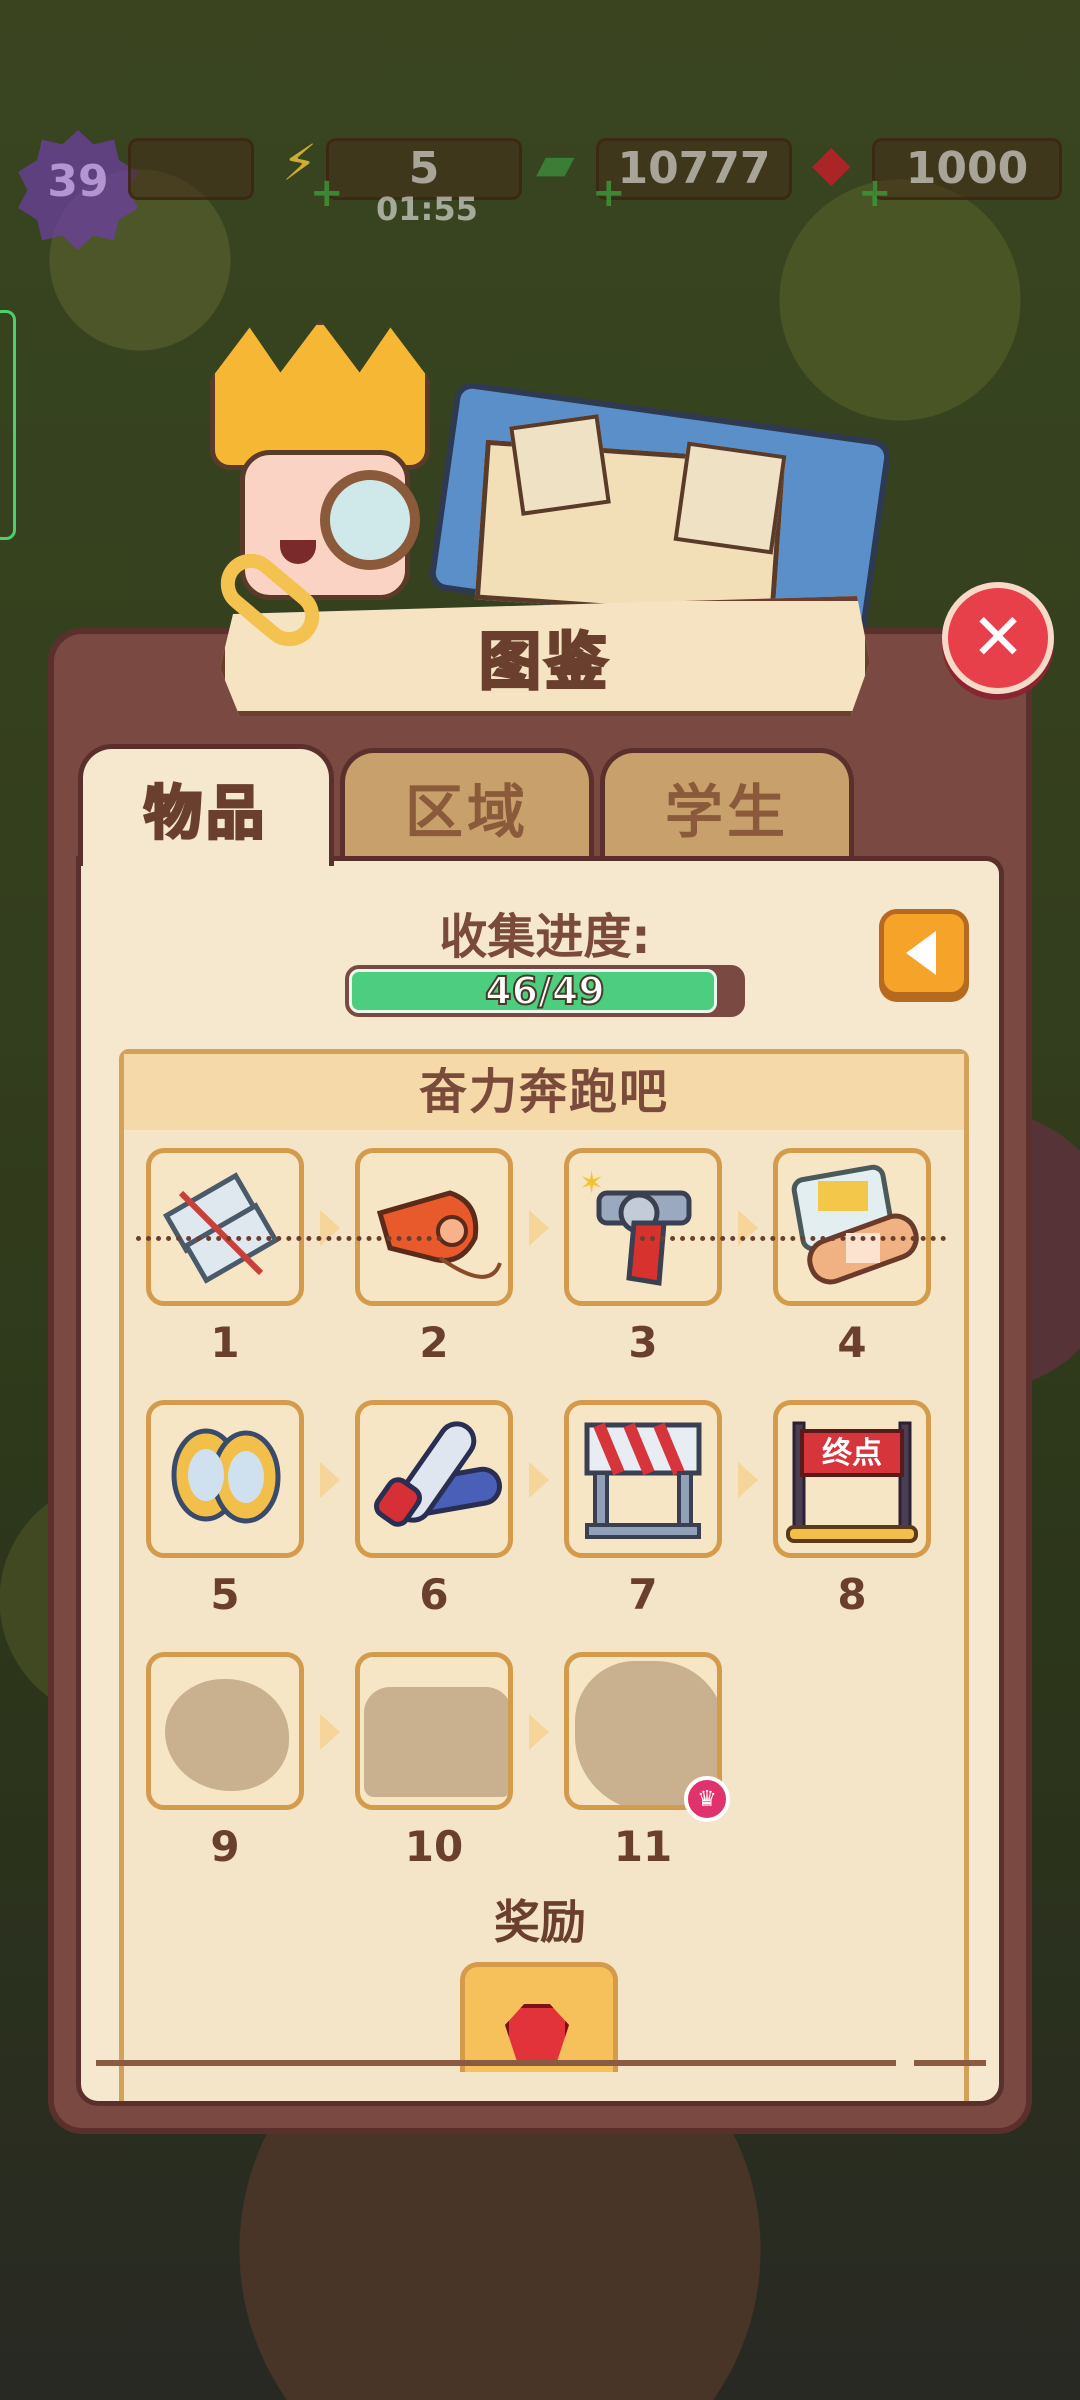 This screenshot has width=1080, height=2400. What do you see at coordinates (438, 1474) in the screenshot?
I see `relay-baton-icon` at bounding box center [438, 1474].